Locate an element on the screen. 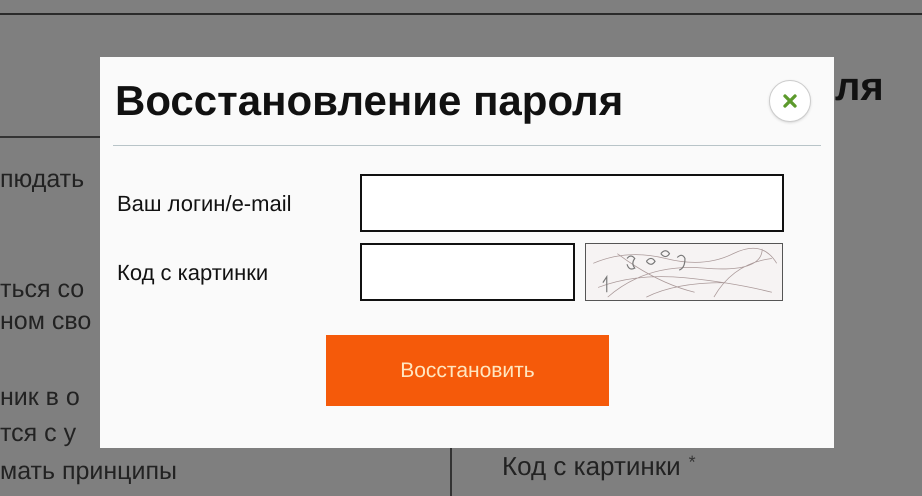  background-heading: ля is located at coordinates (859, 87).